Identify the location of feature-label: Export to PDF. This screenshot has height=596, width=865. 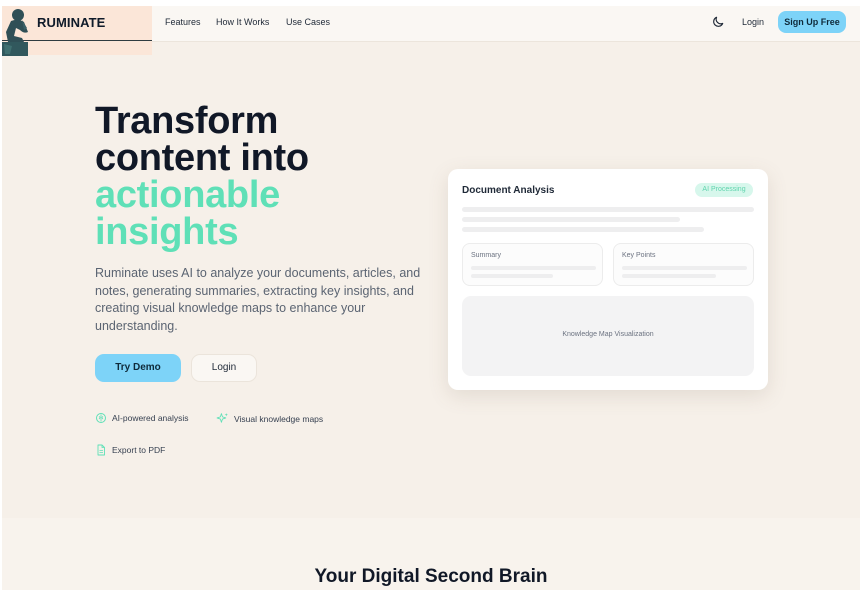
(139, 450).